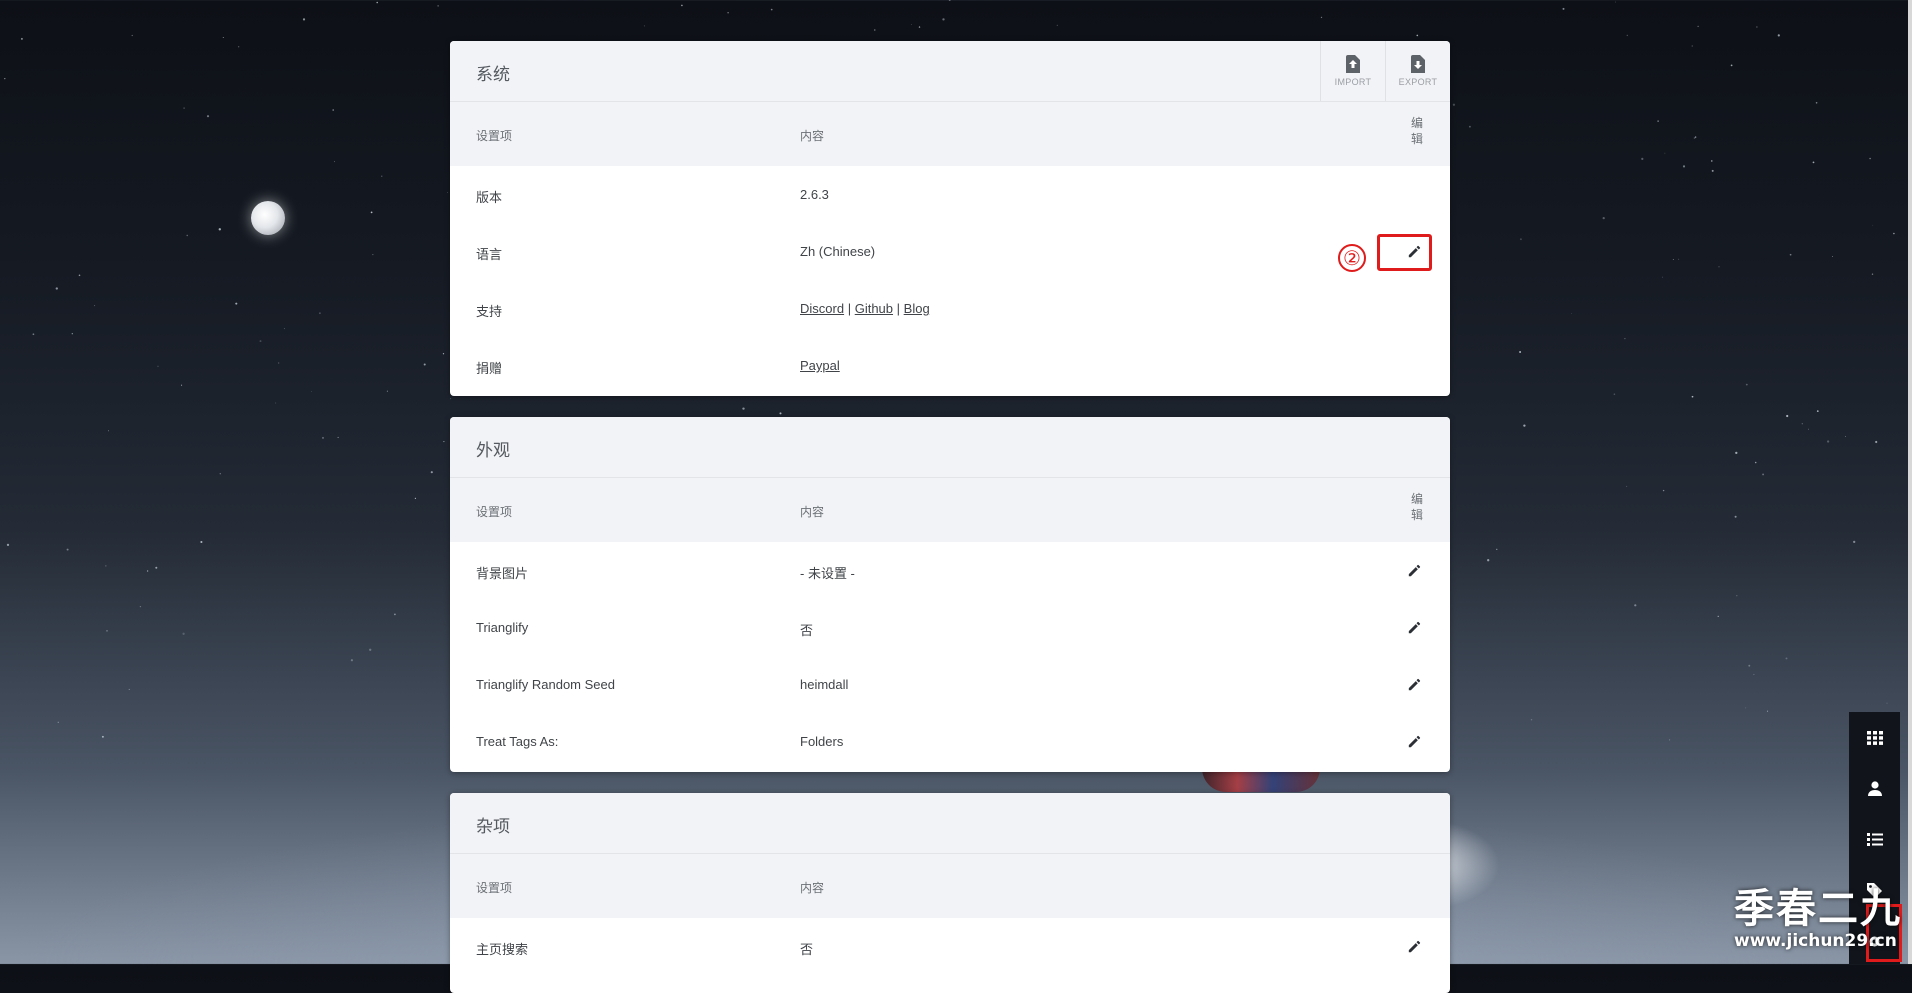 The width and height of the screenshot is (1912, 993). Describe the element at coordinates (822, 308) in the screenshot. I see `discord-link: Discord` at that location.